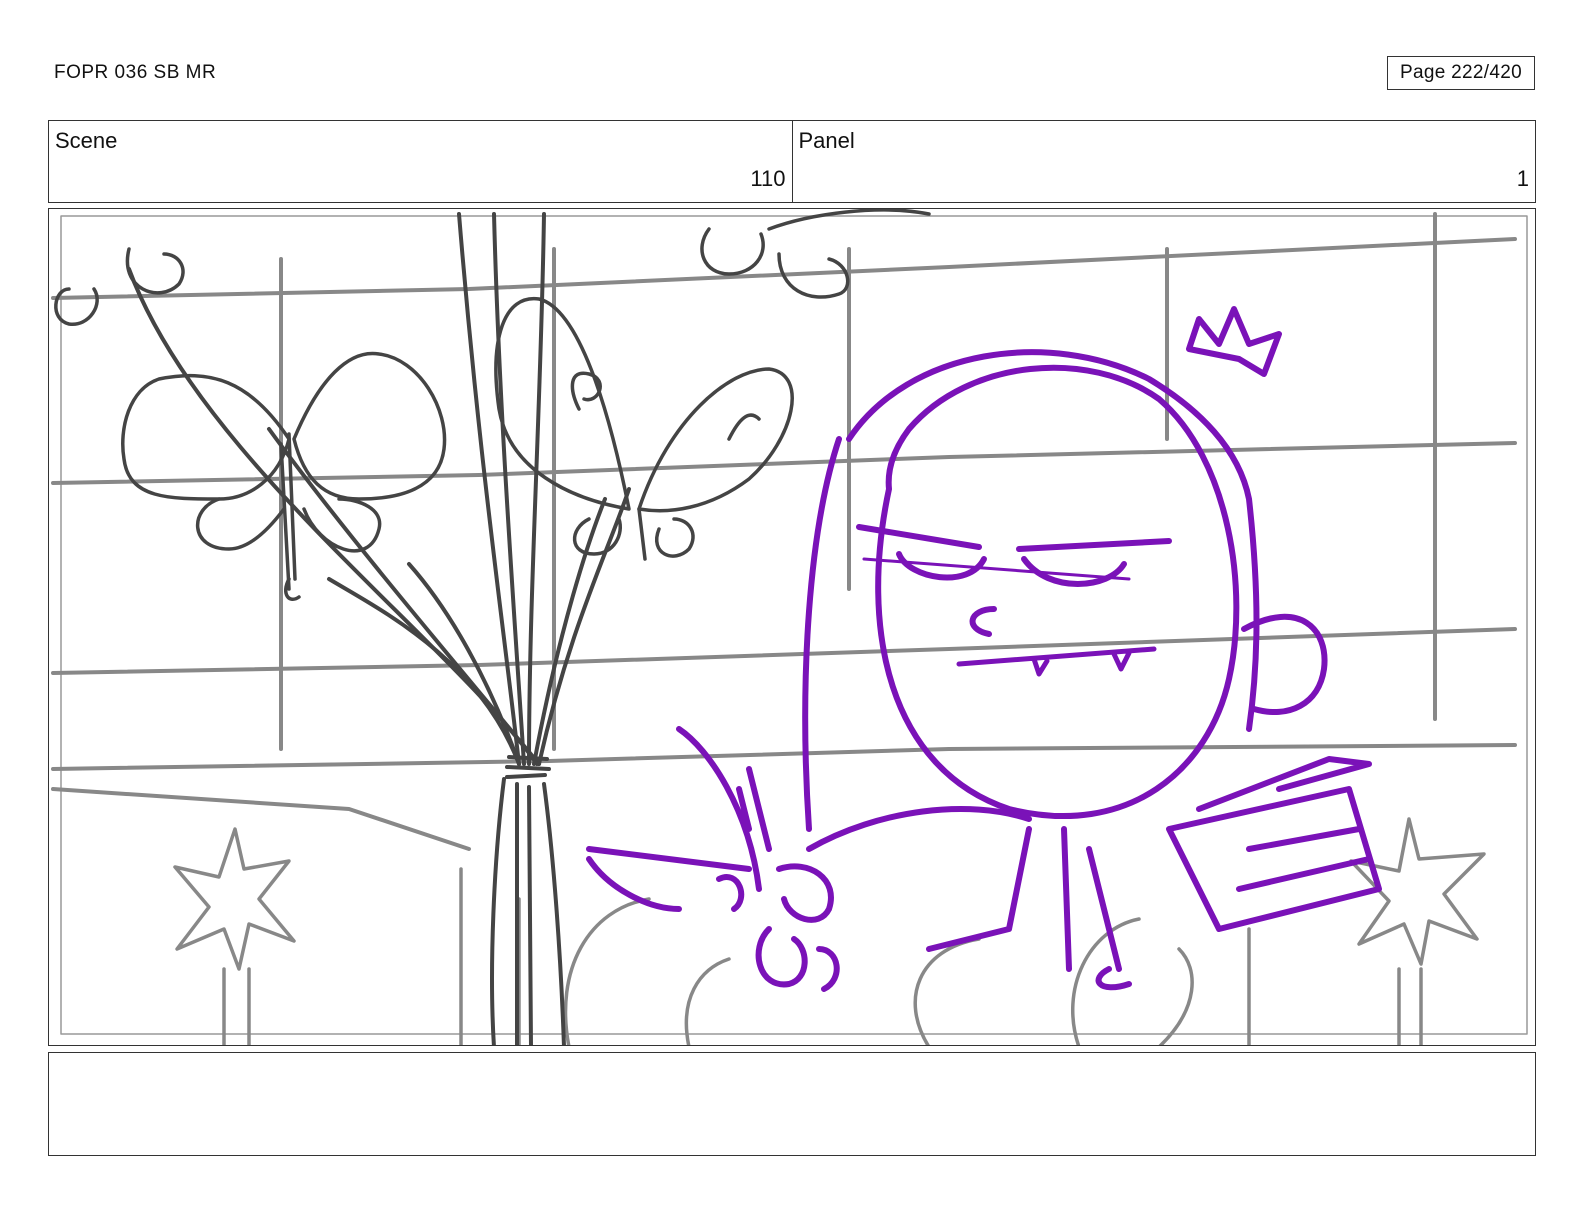 The image size is (1584, 1224). What do you see at coordinates (1234, 341) in the screenshot?
I see `crown` at bounding box center [1234, 341].